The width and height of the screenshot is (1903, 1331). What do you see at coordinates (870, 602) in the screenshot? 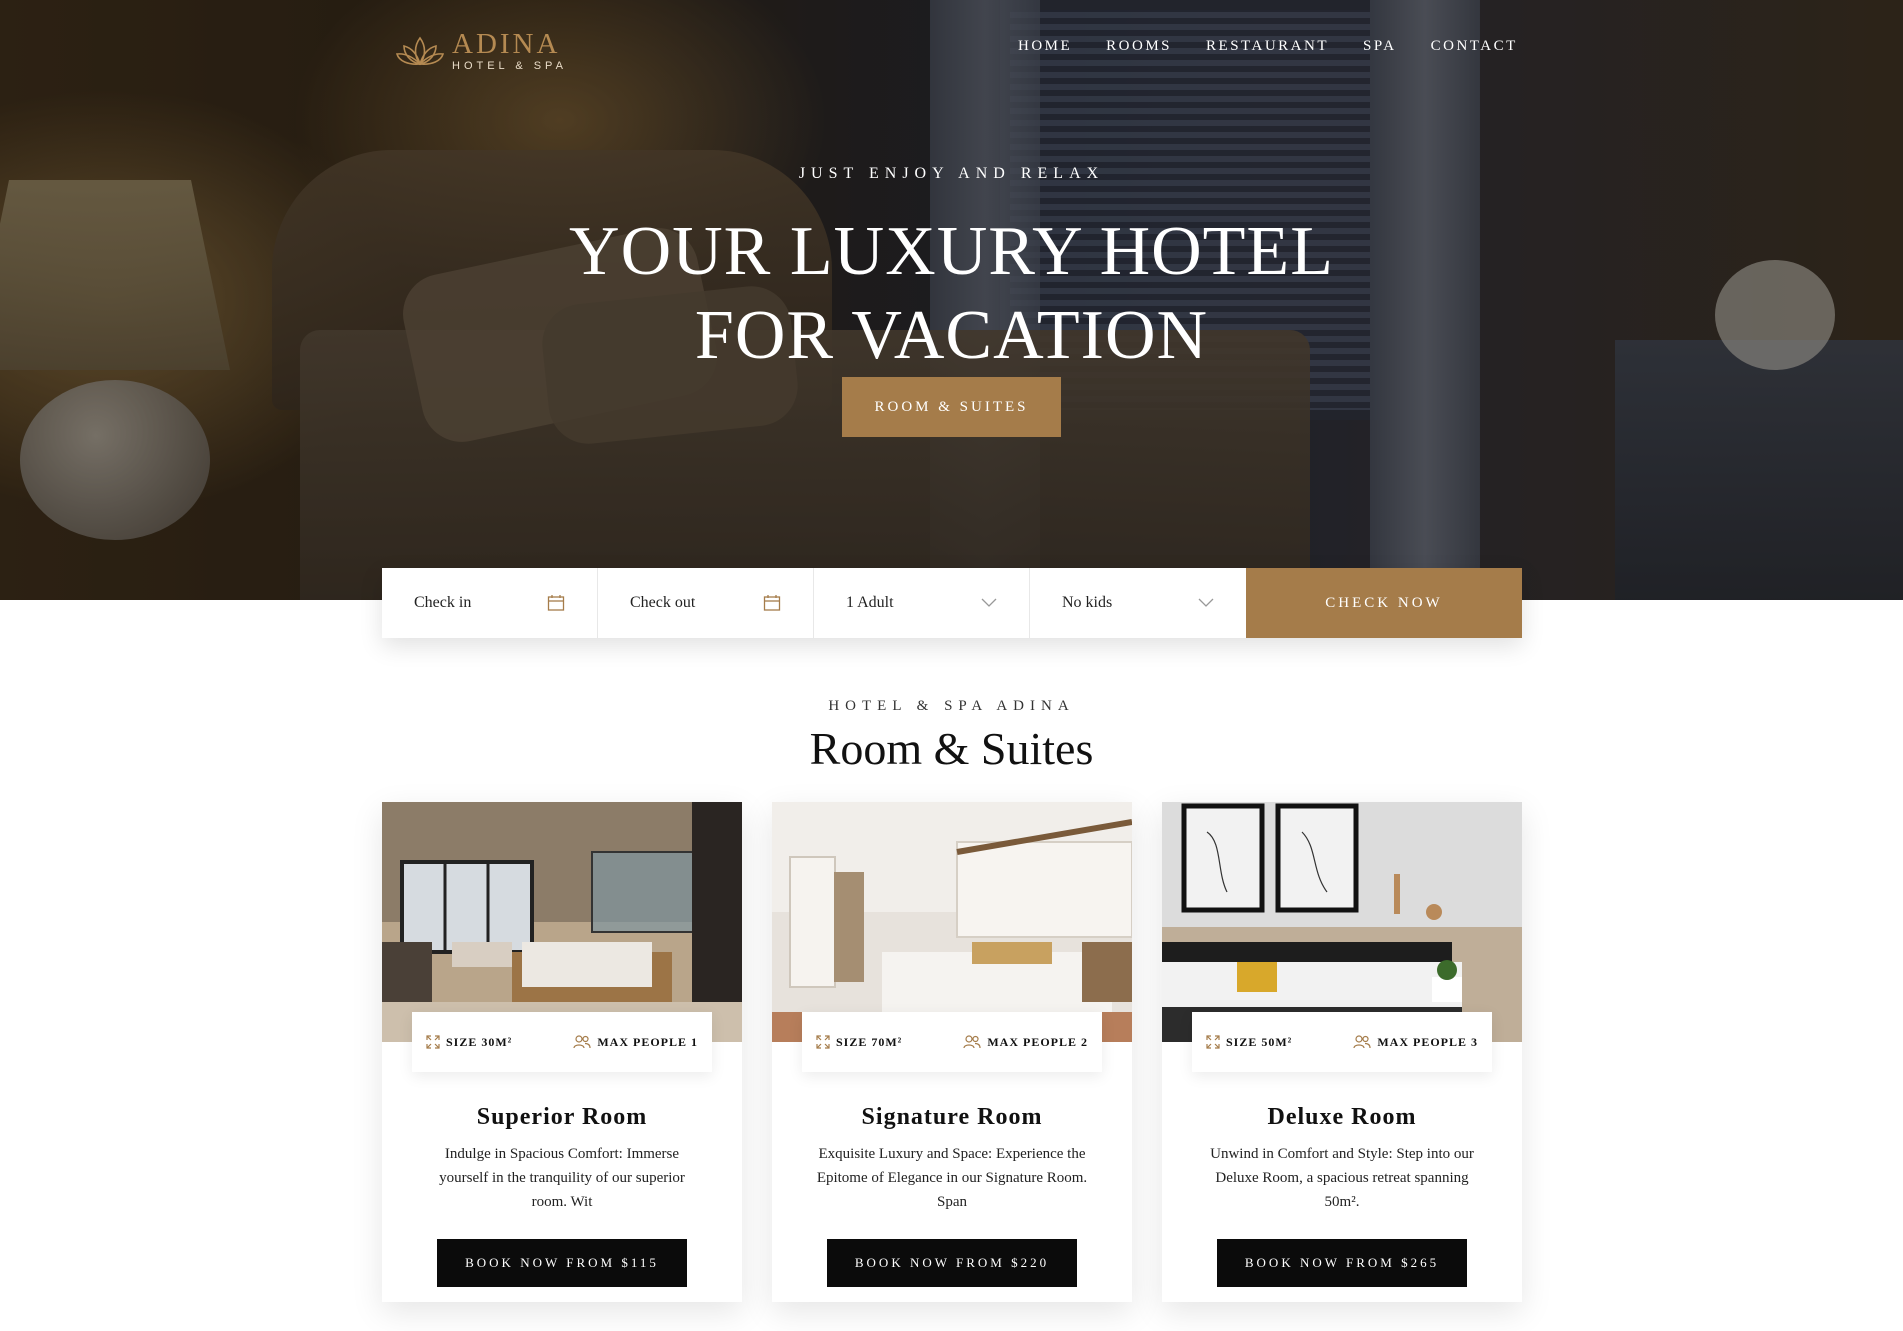
I see `adults-value: 1 Adult` at bounding box center [870, 602].